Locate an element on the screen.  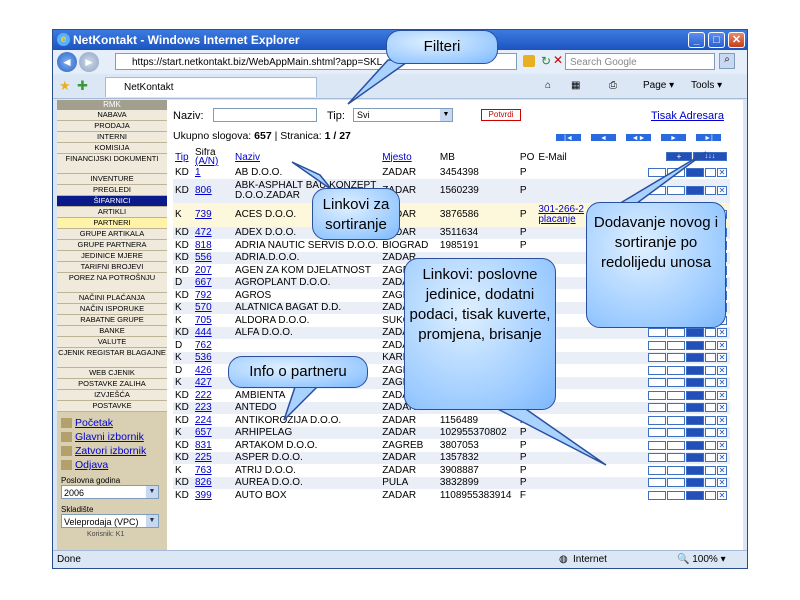
tail-info is located at coordinates (302, 402).